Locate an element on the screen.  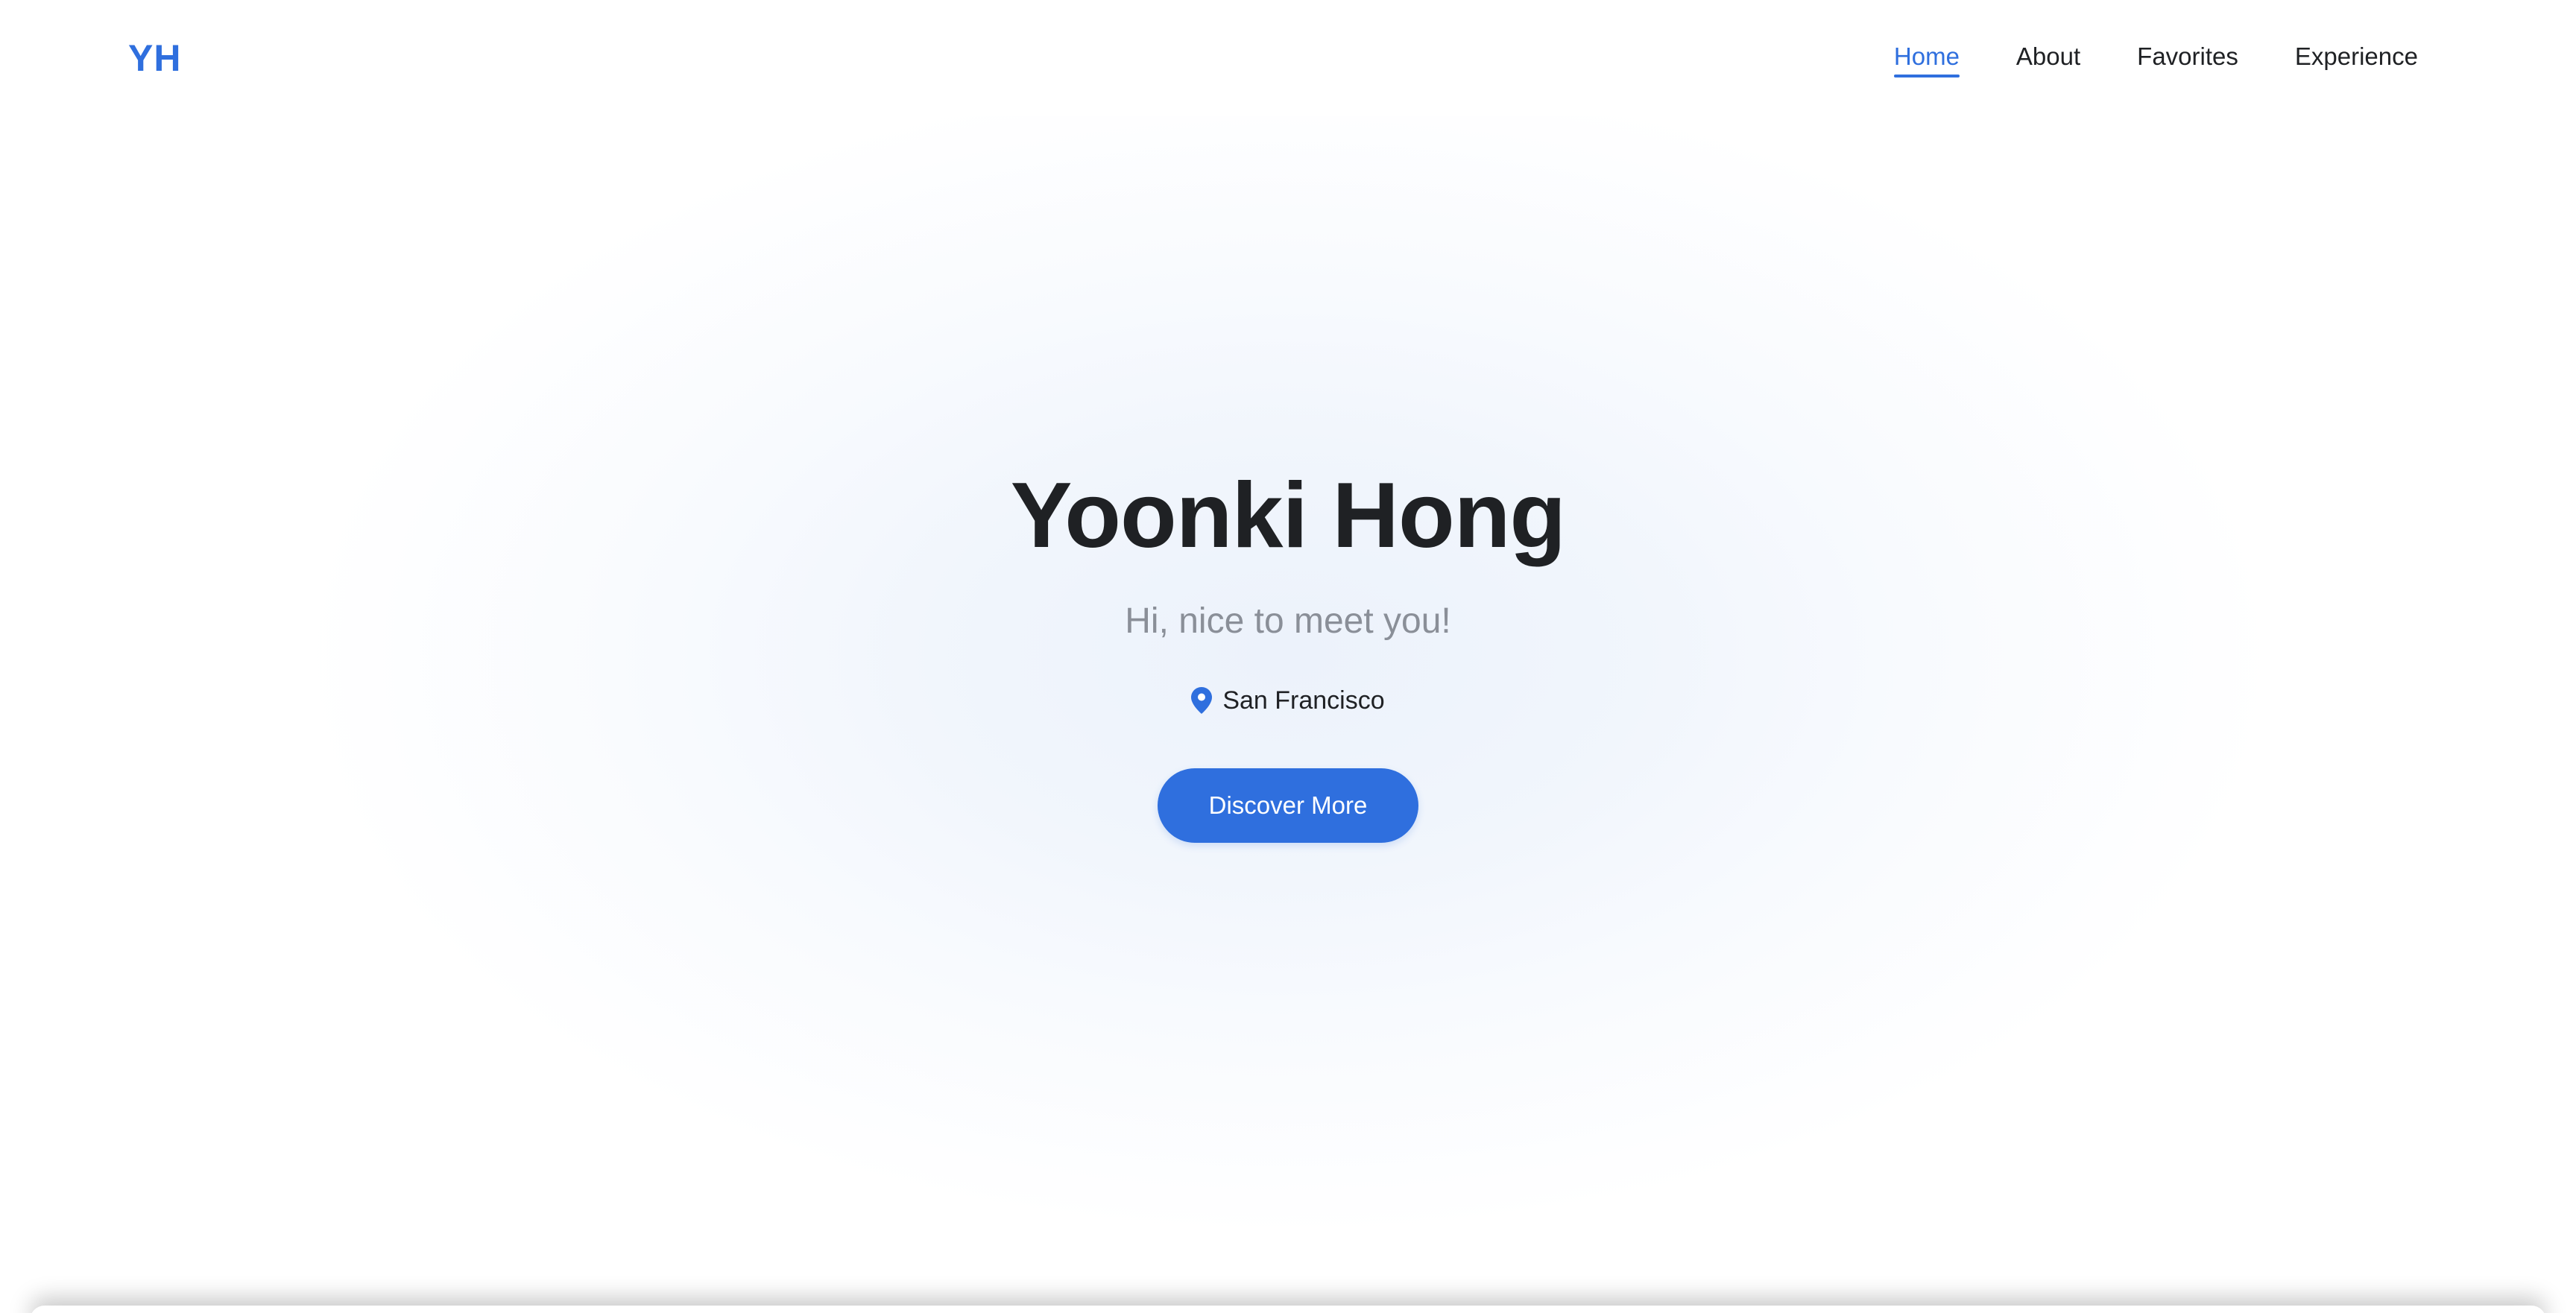
site-header: YH Home About Favorites Experience is located at coordinates (1288, 58).